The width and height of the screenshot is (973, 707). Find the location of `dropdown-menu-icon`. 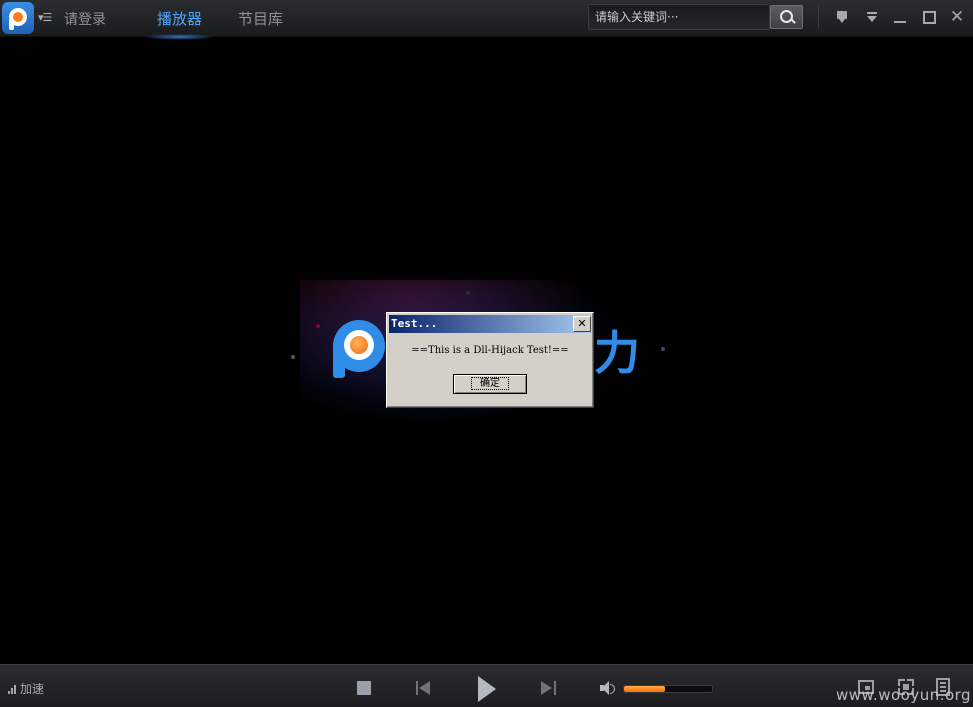

dropdown-menu-icon is located at coordinates (872, 17).